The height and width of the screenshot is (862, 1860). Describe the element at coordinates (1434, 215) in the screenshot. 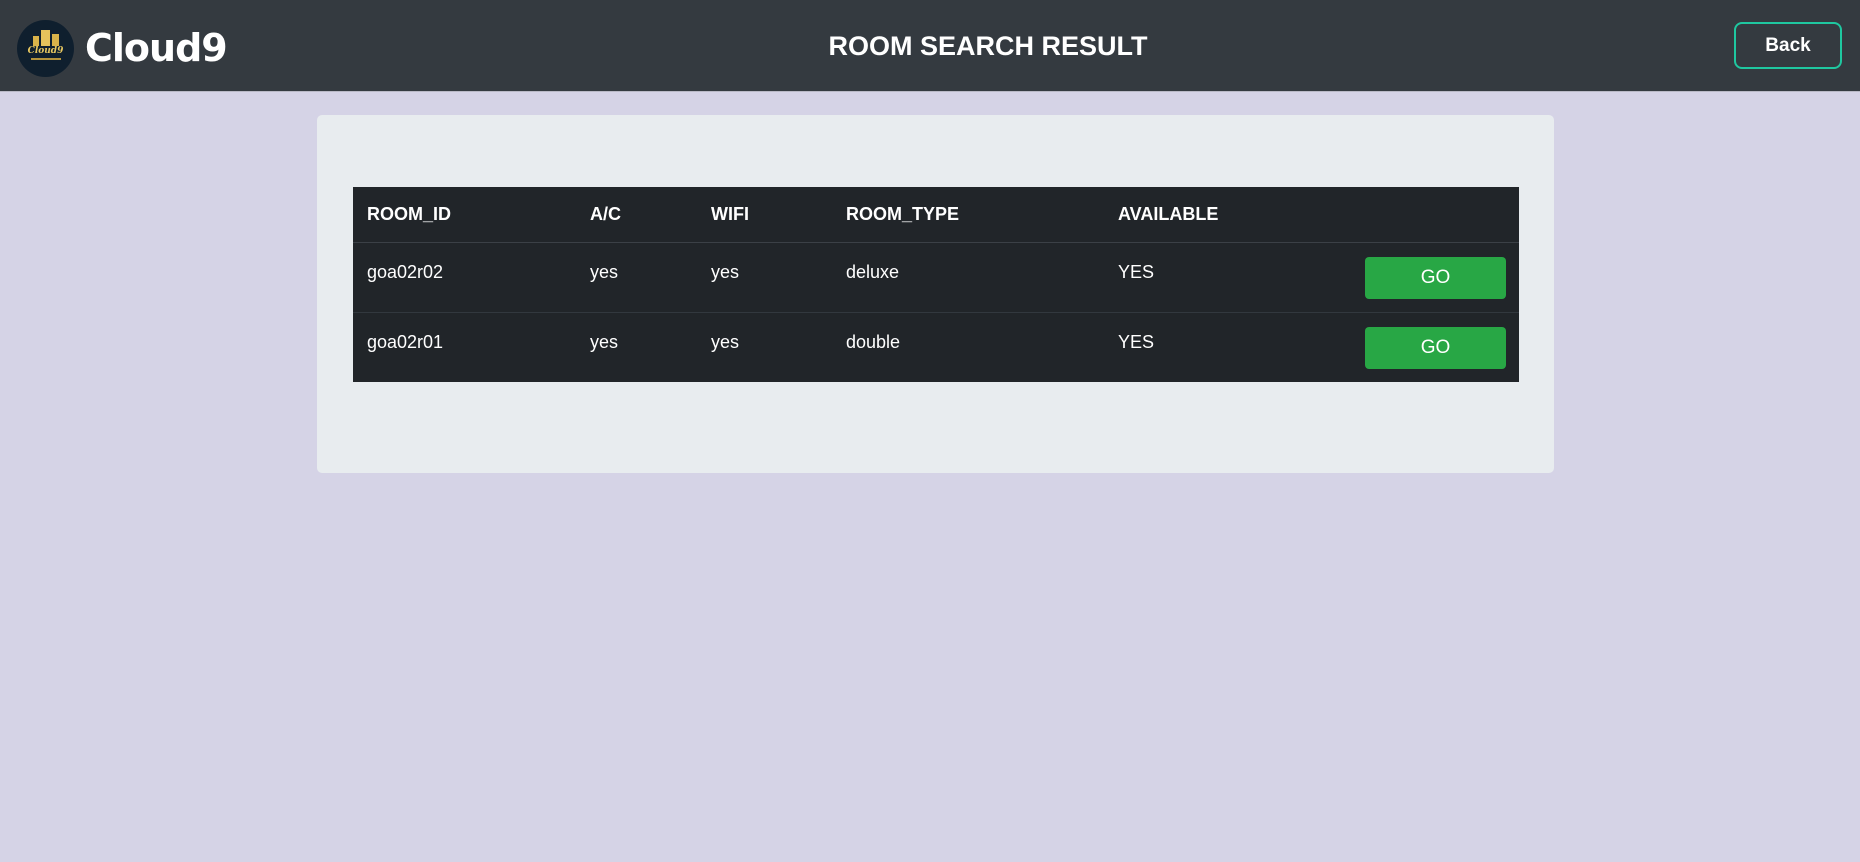

I see `column-header-action` at that location.